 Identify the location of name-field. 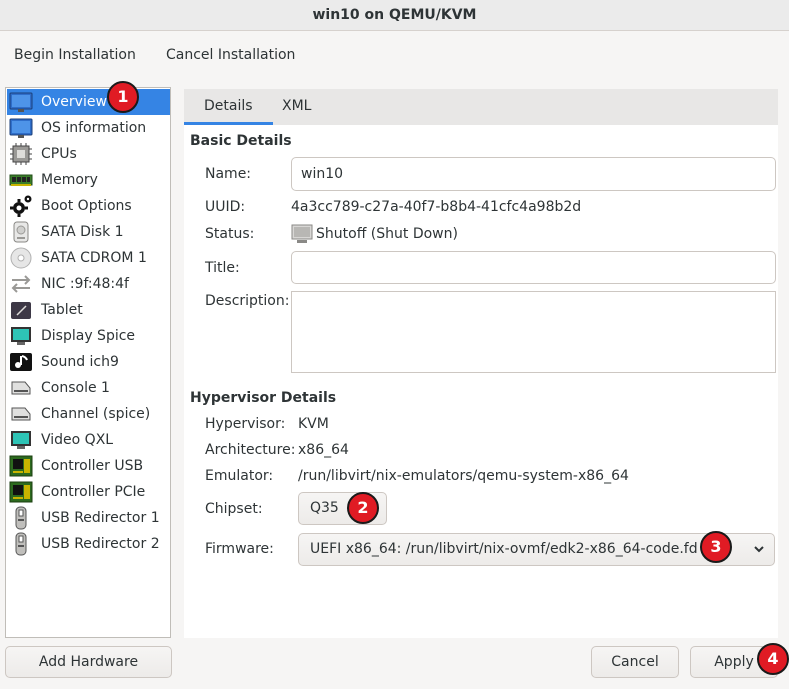
(533, 174).